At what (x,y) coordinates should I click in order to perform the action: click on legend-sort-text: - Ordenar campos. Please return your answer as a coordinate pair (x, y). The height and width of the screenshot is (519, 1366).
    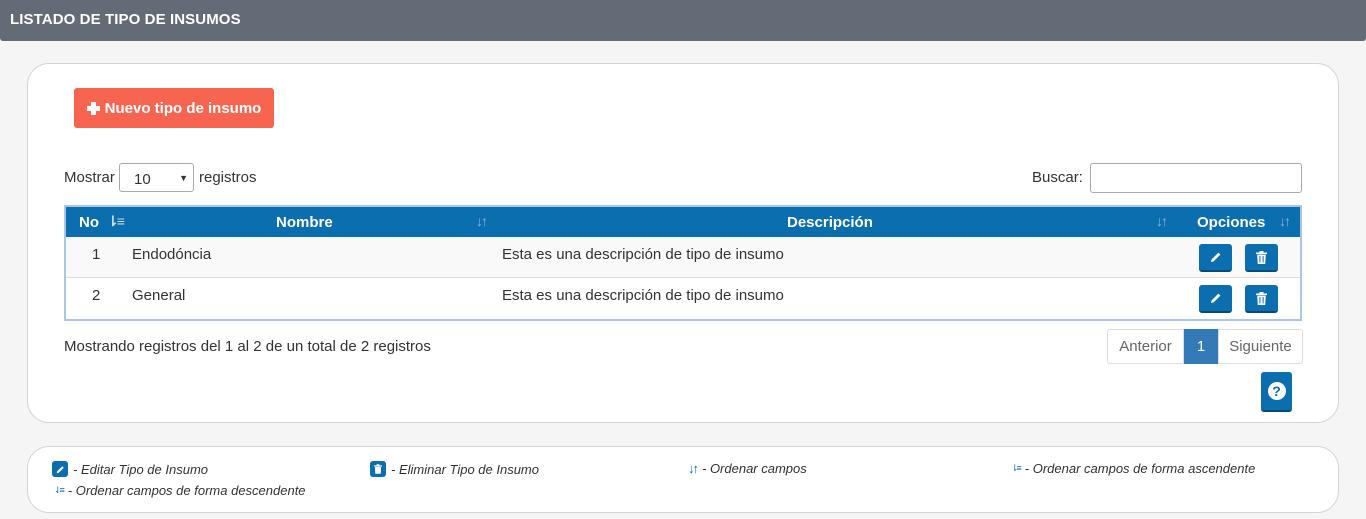
    Looking at the image, I should click on (754, 468).